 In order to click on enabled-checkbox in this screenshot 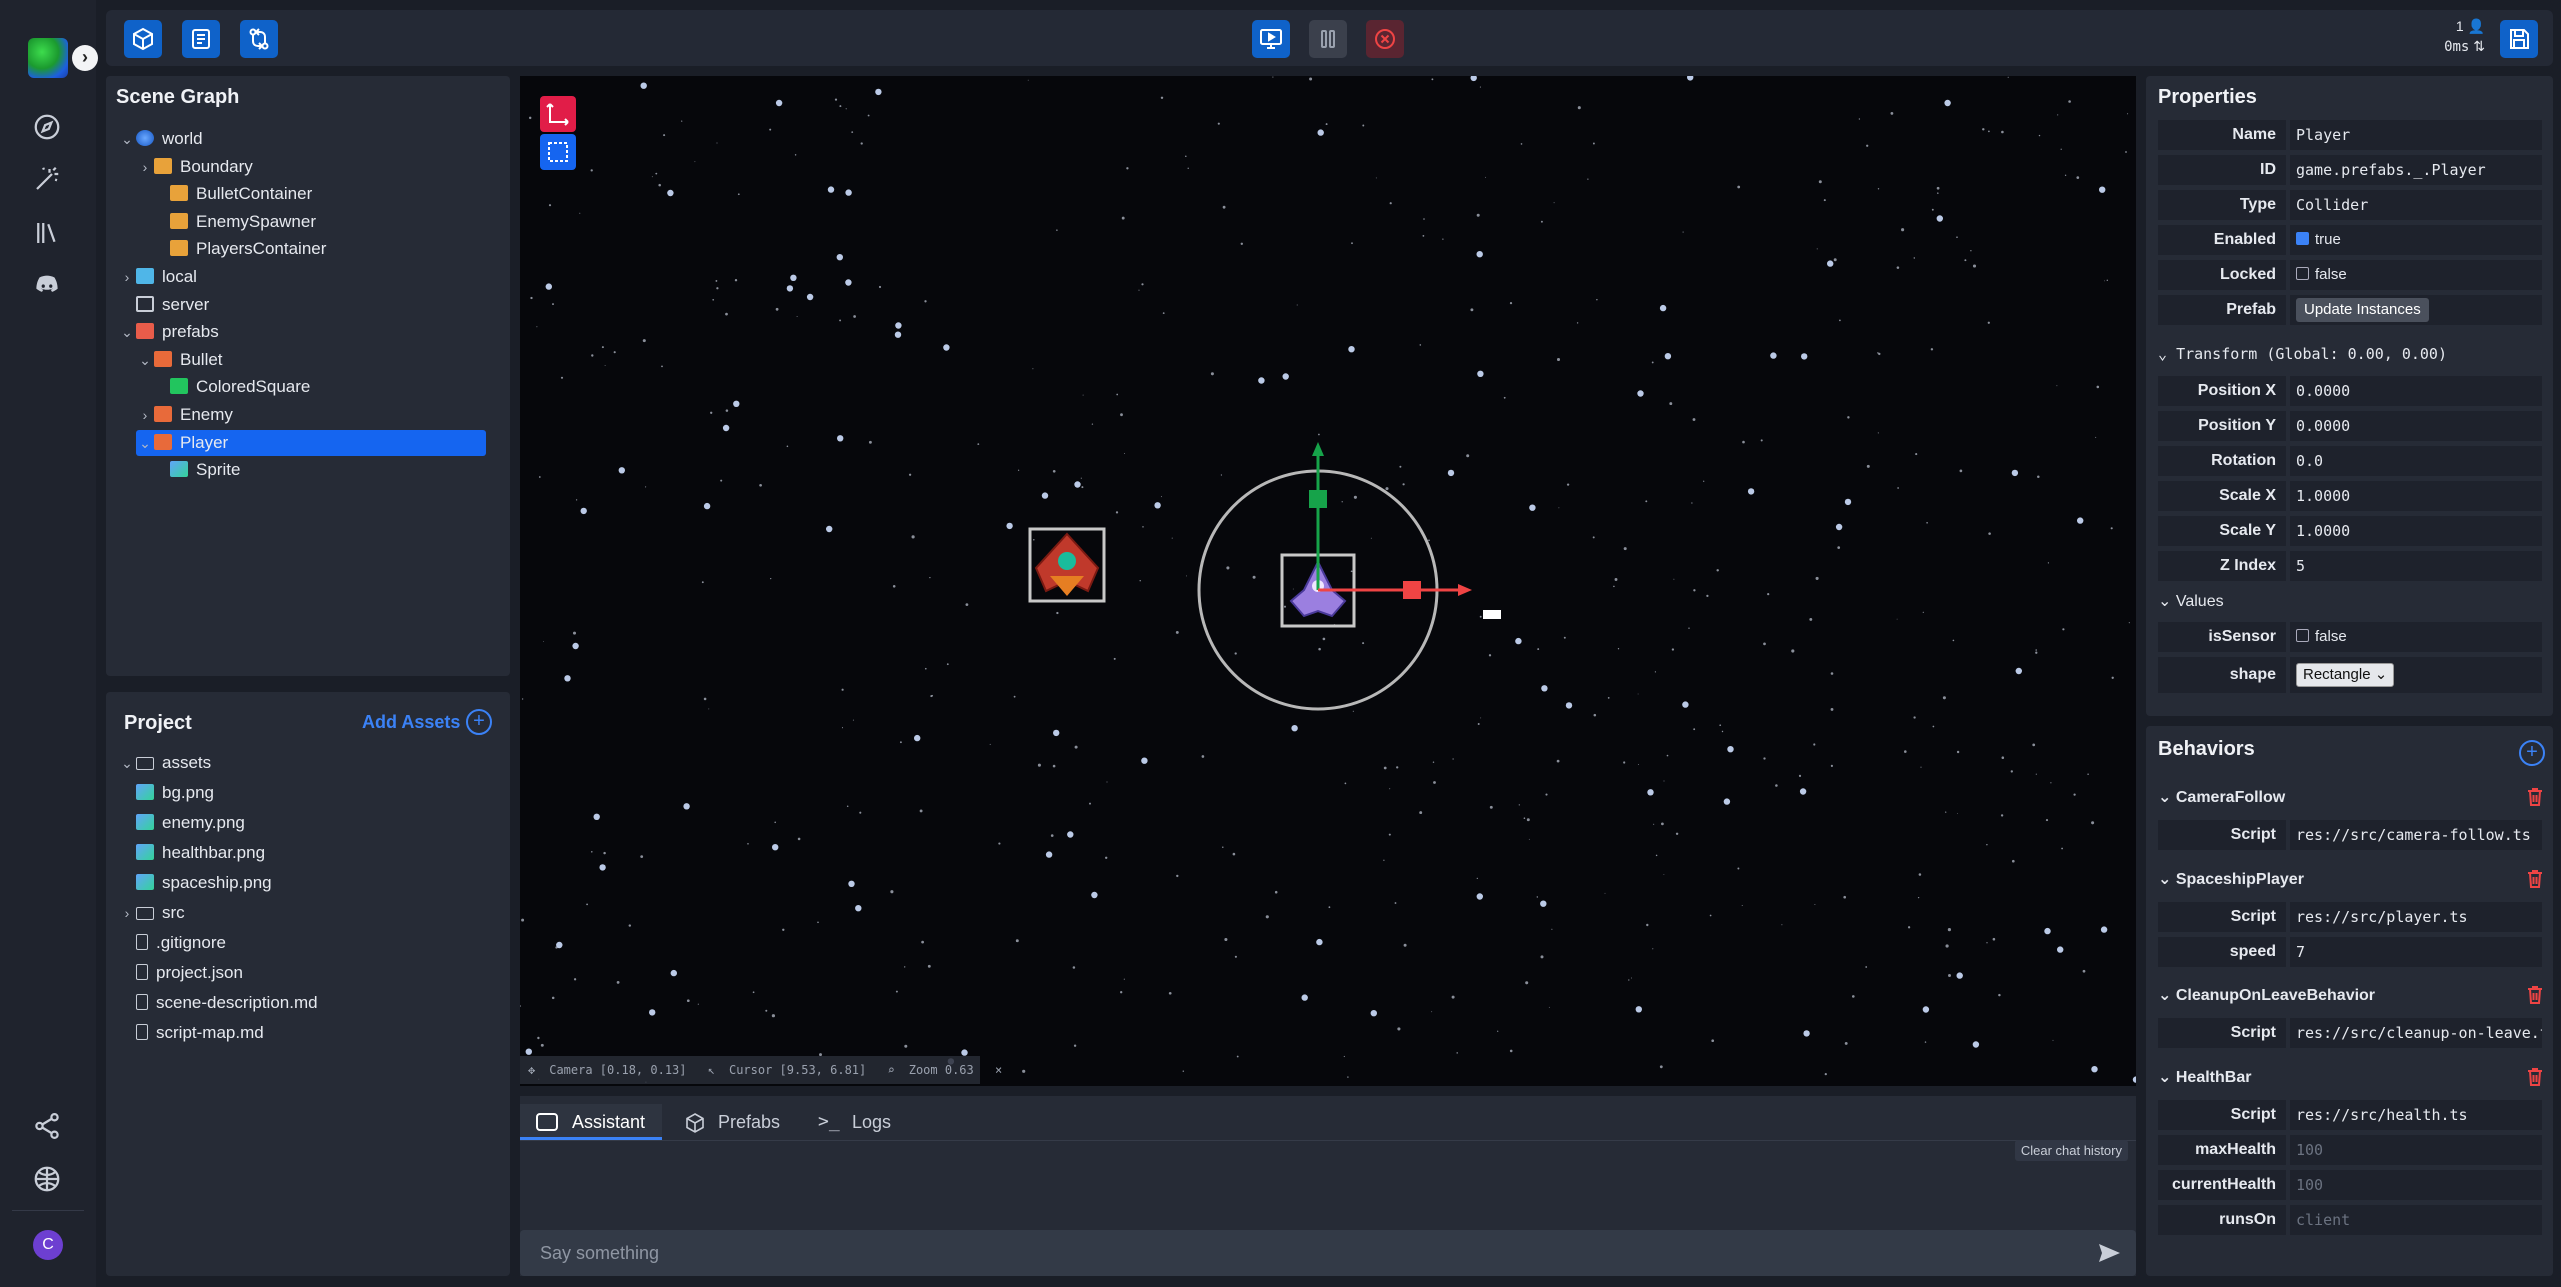, I will do `click(2302, 238)`.